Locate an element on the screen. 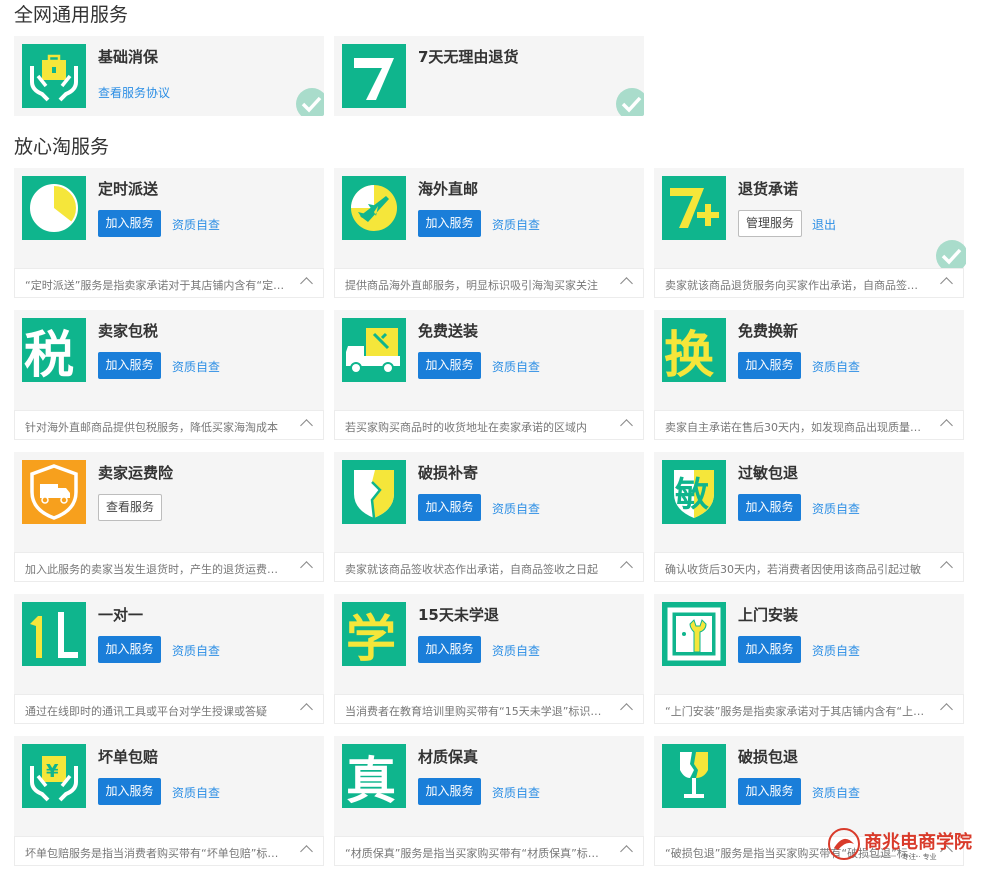 This screenshot has height=870, width=982. watermark-logo: 商兆电商学院 专注 · 专业 is located at coordinates (901, 845).